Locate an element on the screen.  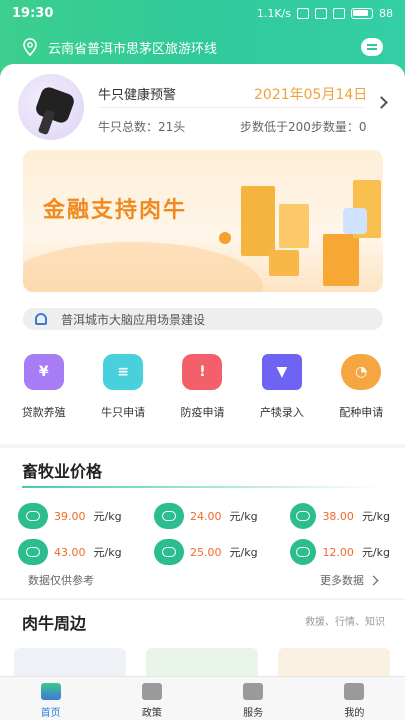
price-item: 12.00 元/kg is located at coordinates (340, 552).